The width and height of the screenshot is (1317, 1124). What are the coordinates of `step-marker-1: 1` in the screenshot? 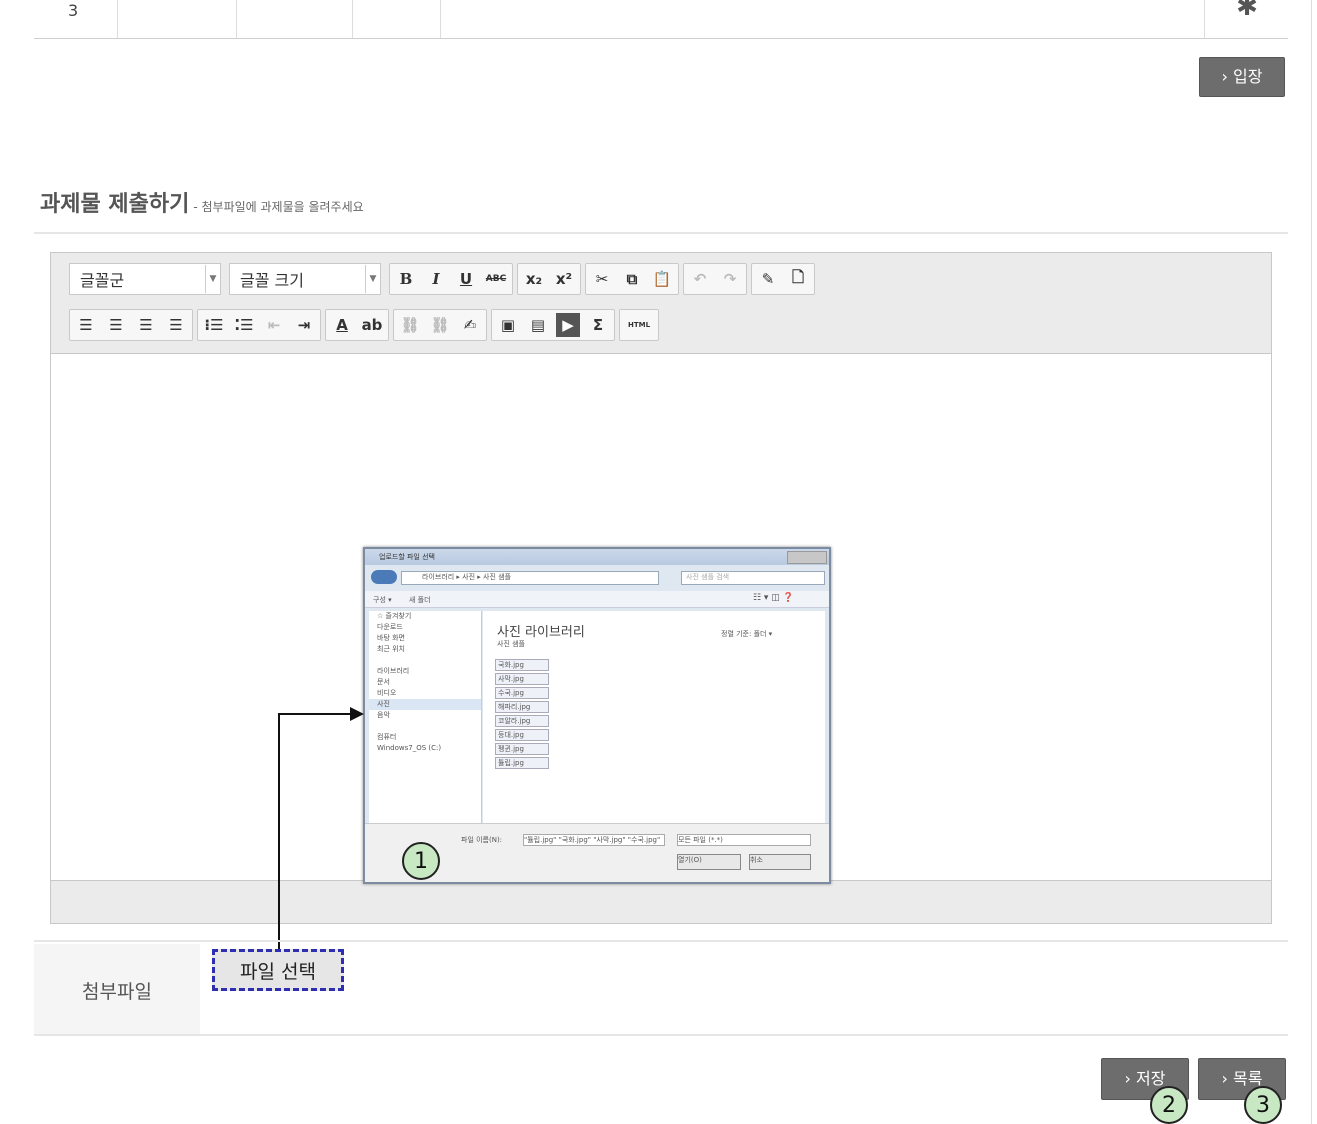 It's located at (421, 861).